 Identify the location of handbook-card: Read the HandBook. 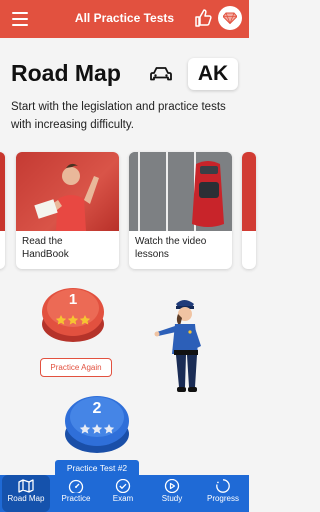
(67, 210).